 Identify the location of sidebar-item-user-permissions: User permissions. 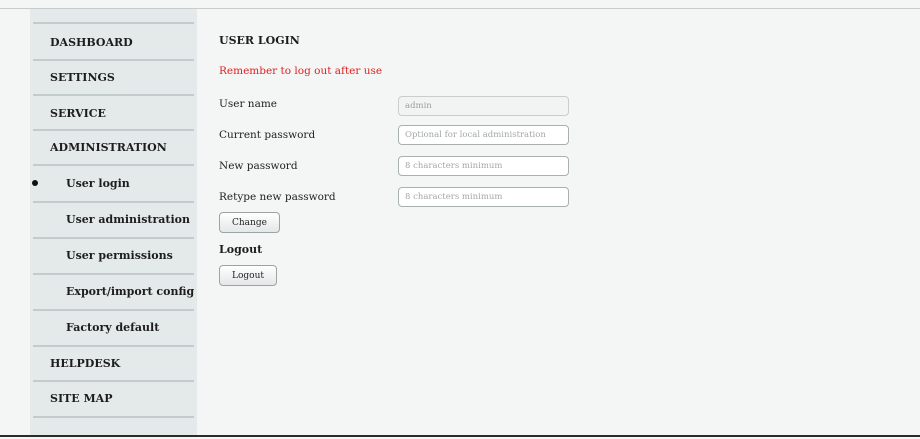
(113, 255).